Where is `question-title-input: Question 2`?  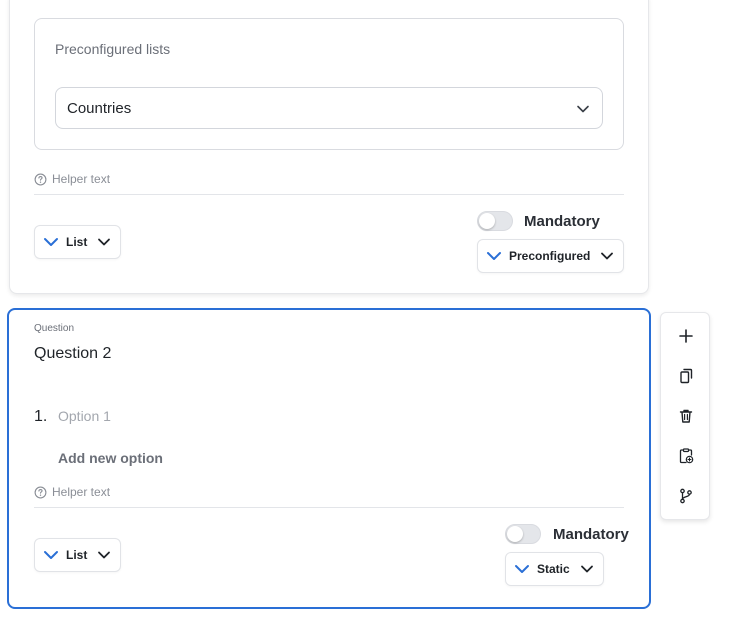
question-title-input: Question 2 is located at coordinates (72, 354).